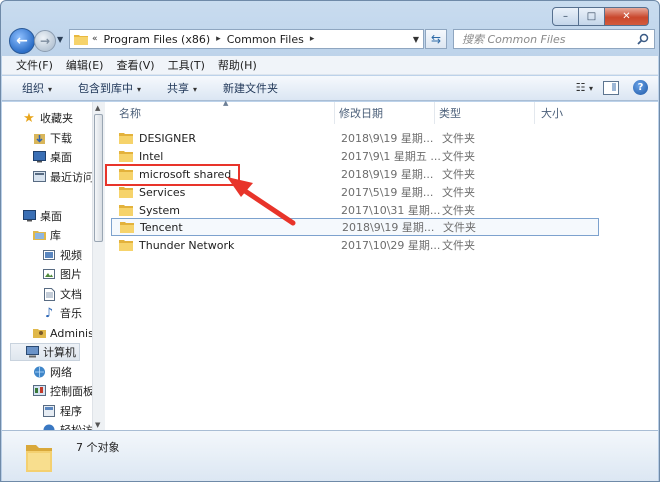 The image size is (660, 482). Describe the element at coordinates (39, 333) in the screenshot. I see `user-folder-icon` at that location.